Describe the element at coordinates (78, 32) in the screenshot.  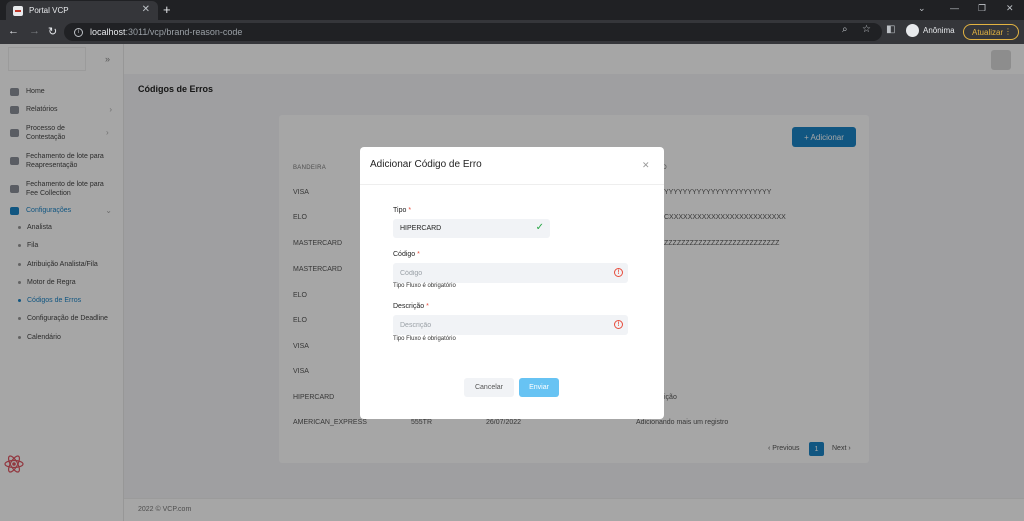
I see `site-info-icon: i` at that location.